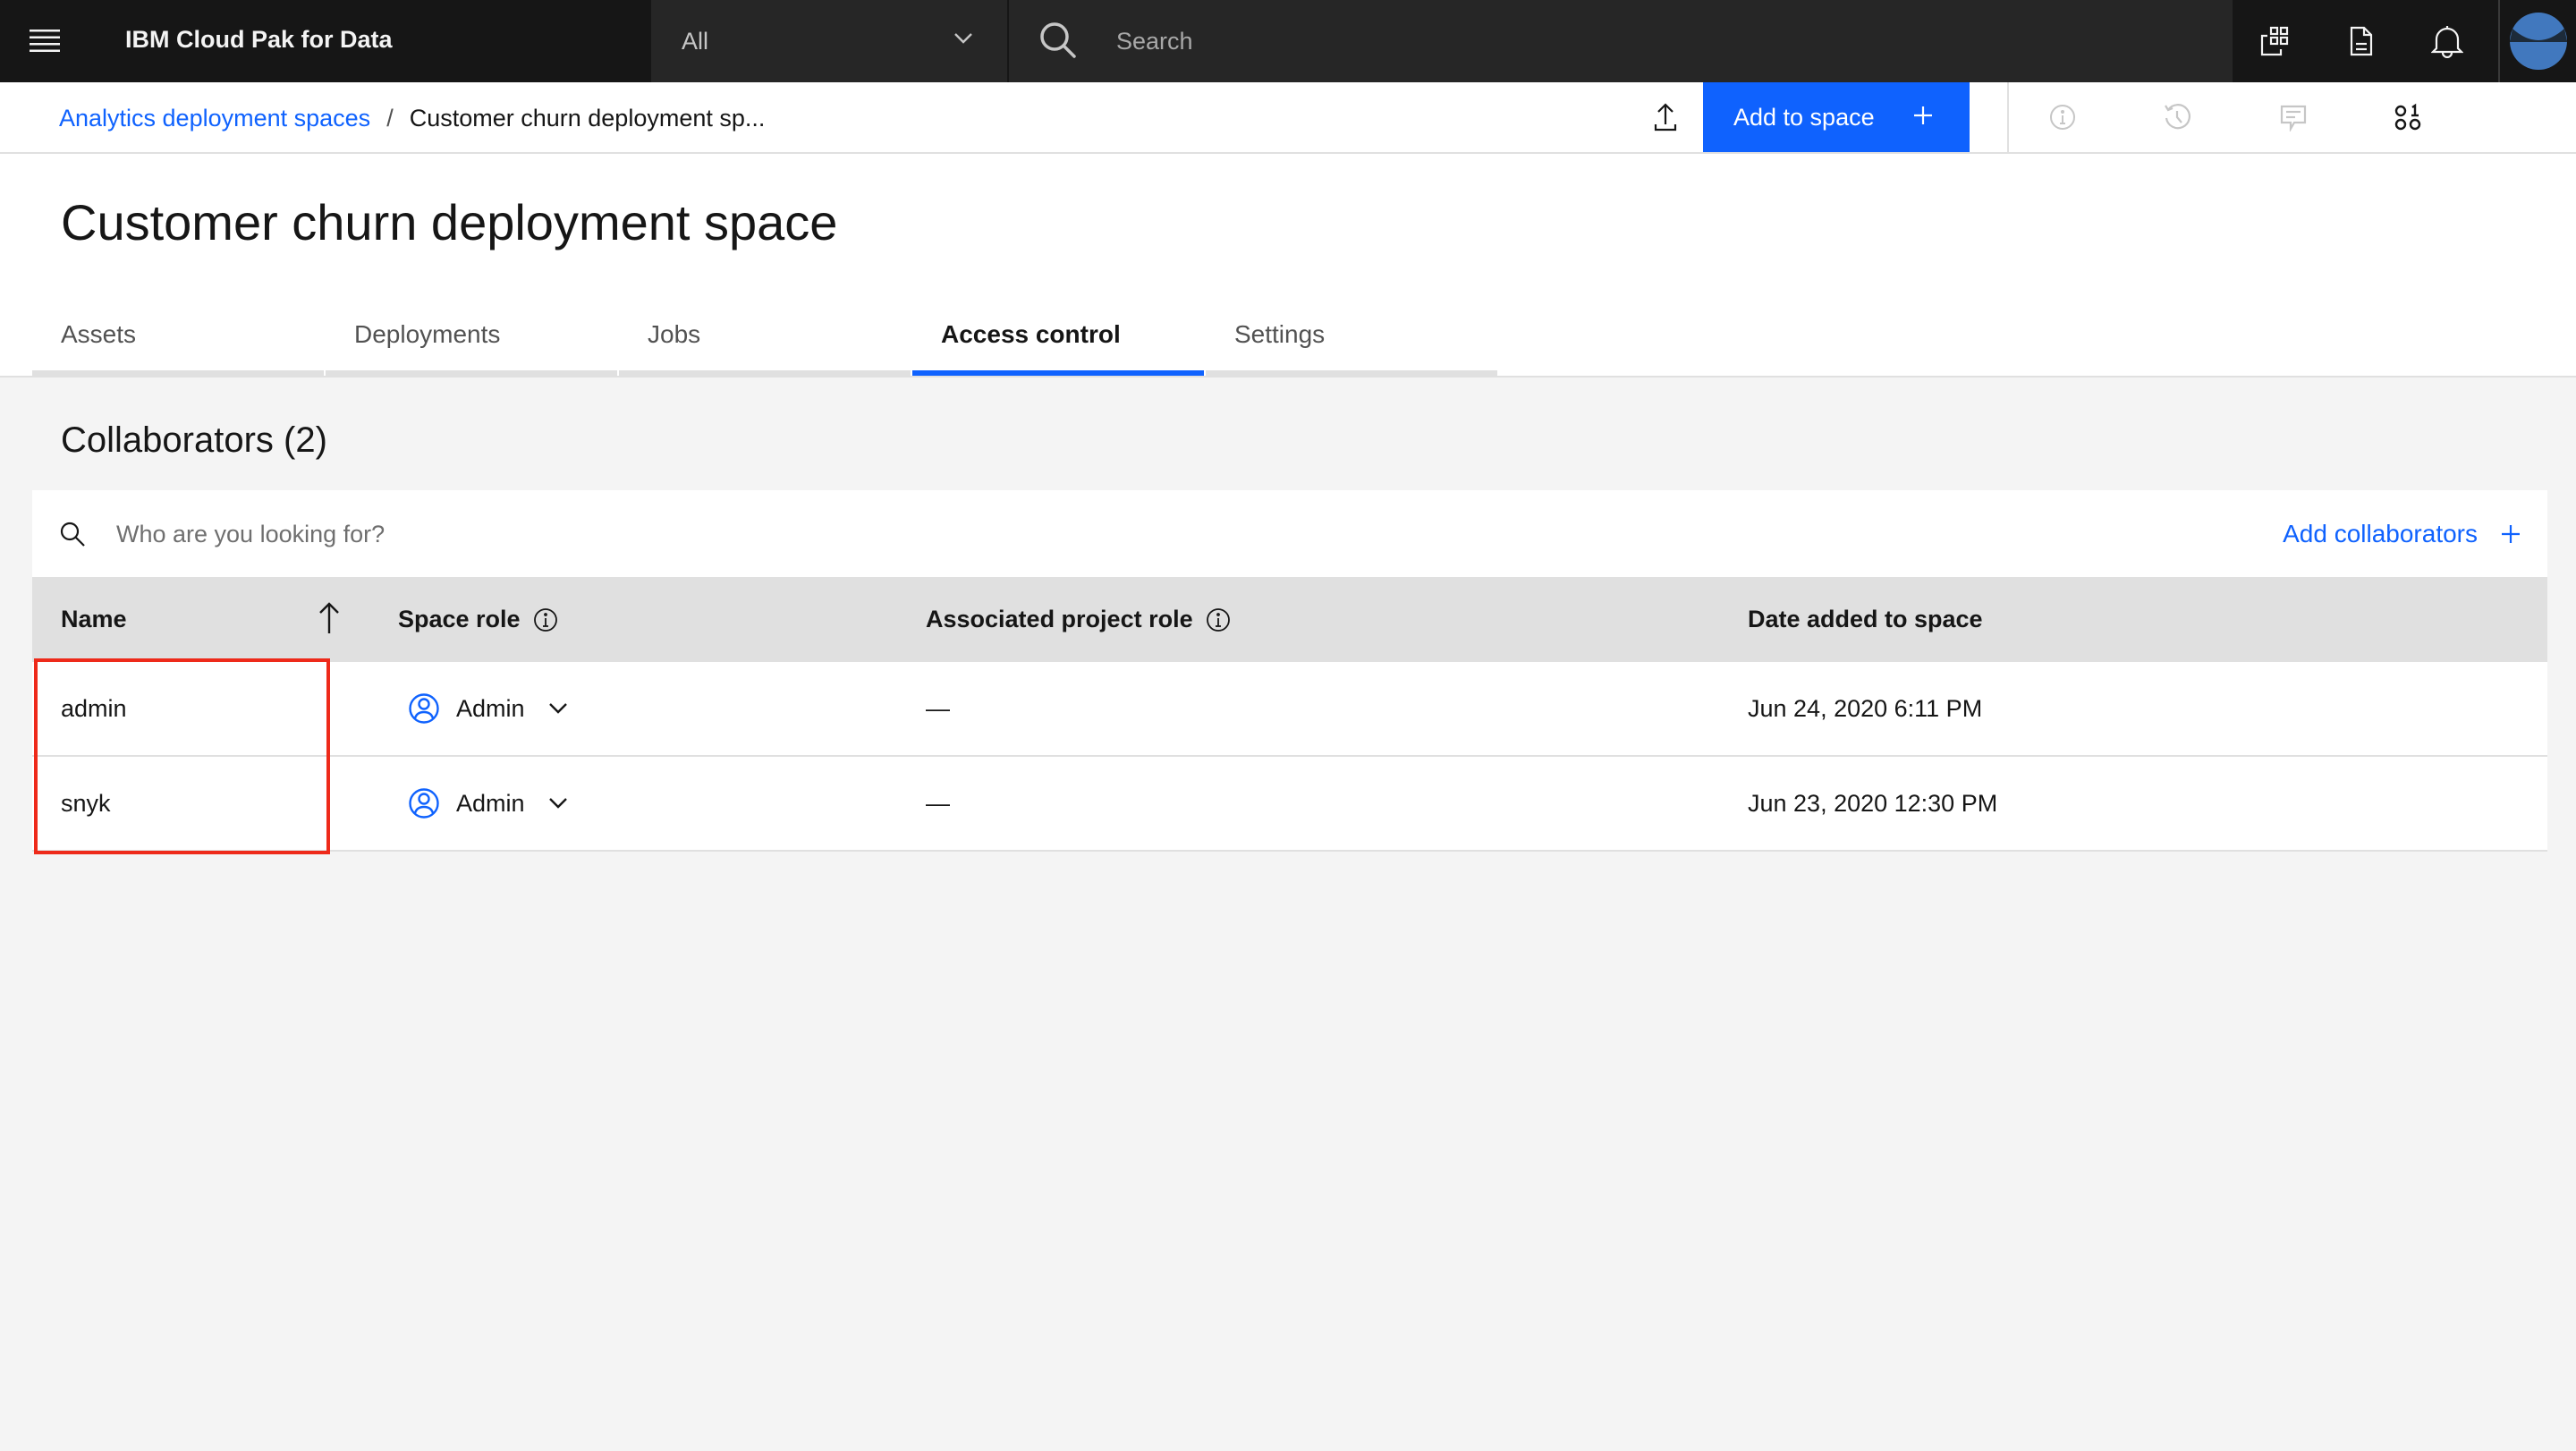  I want to click on collaborators-heading: Collaborators (2), so click(194, 440).